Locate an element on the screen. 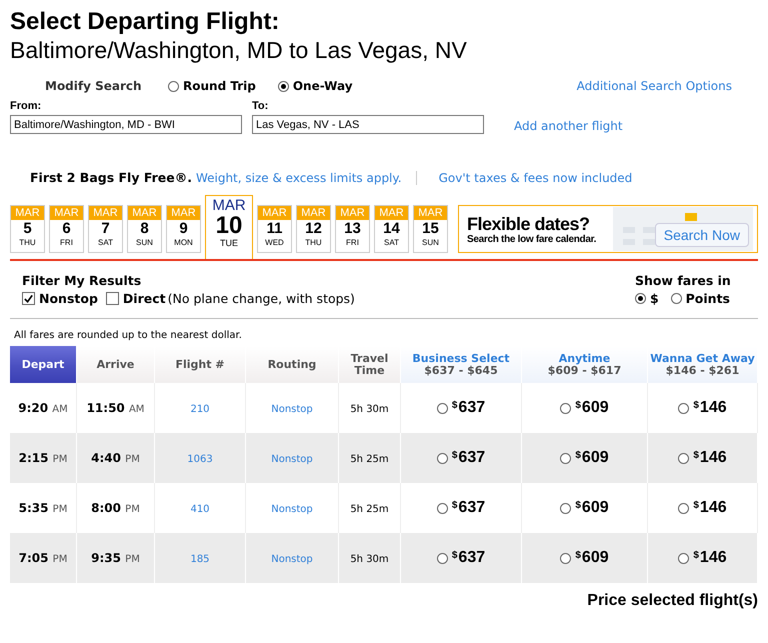 This screenshot has width=768, height=643. date-tab: MAR 8 SUN is located at coordinates (144, 229).